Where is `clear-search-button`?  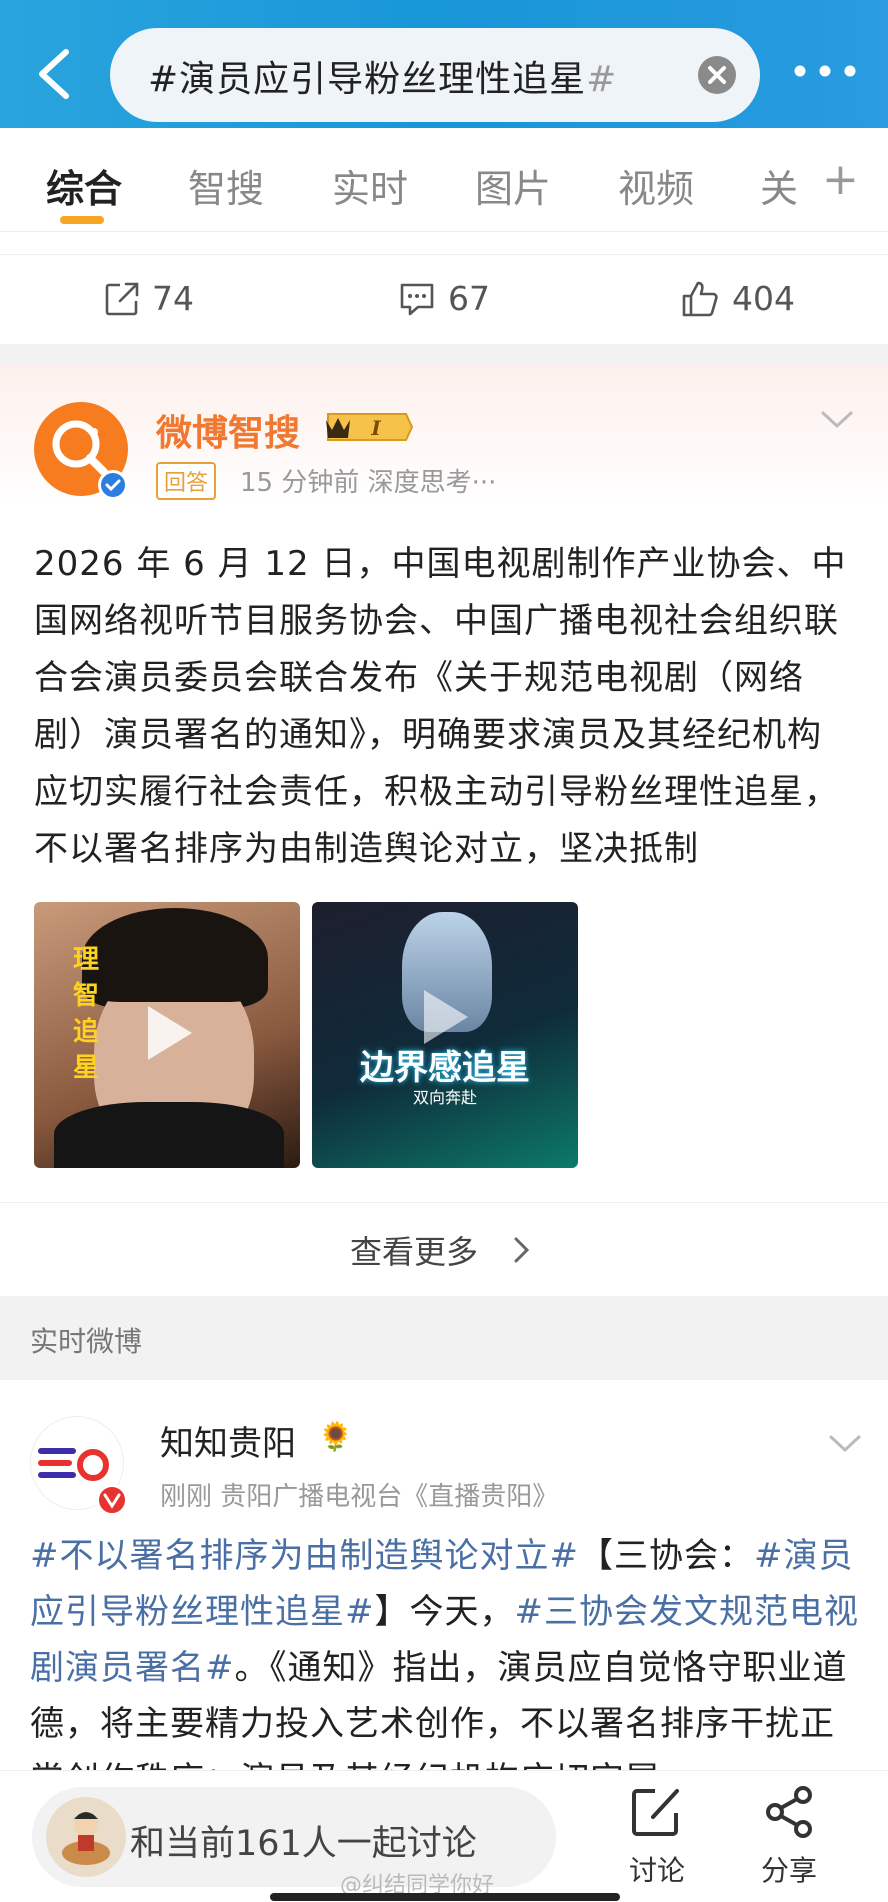
clear-search-button is located at coordinates (717, 75).